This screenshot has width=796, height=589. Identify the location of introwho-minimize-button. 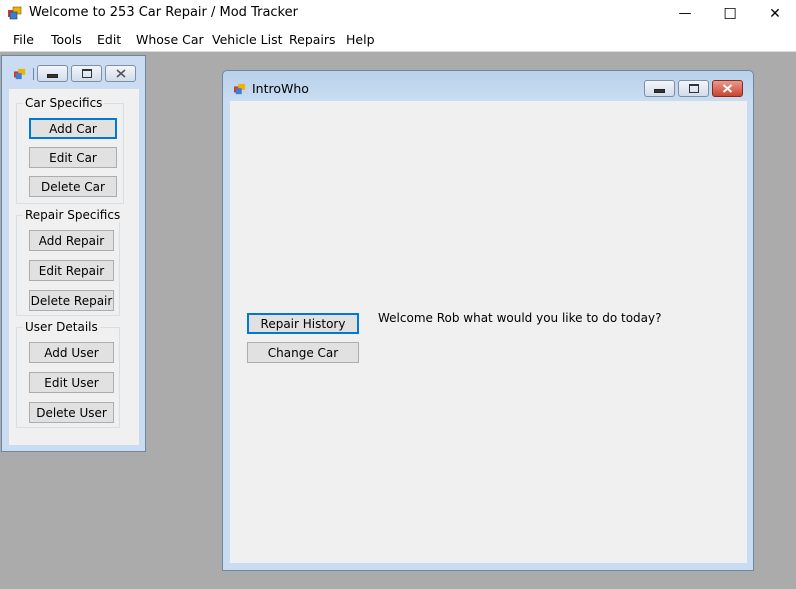
(659, 88).